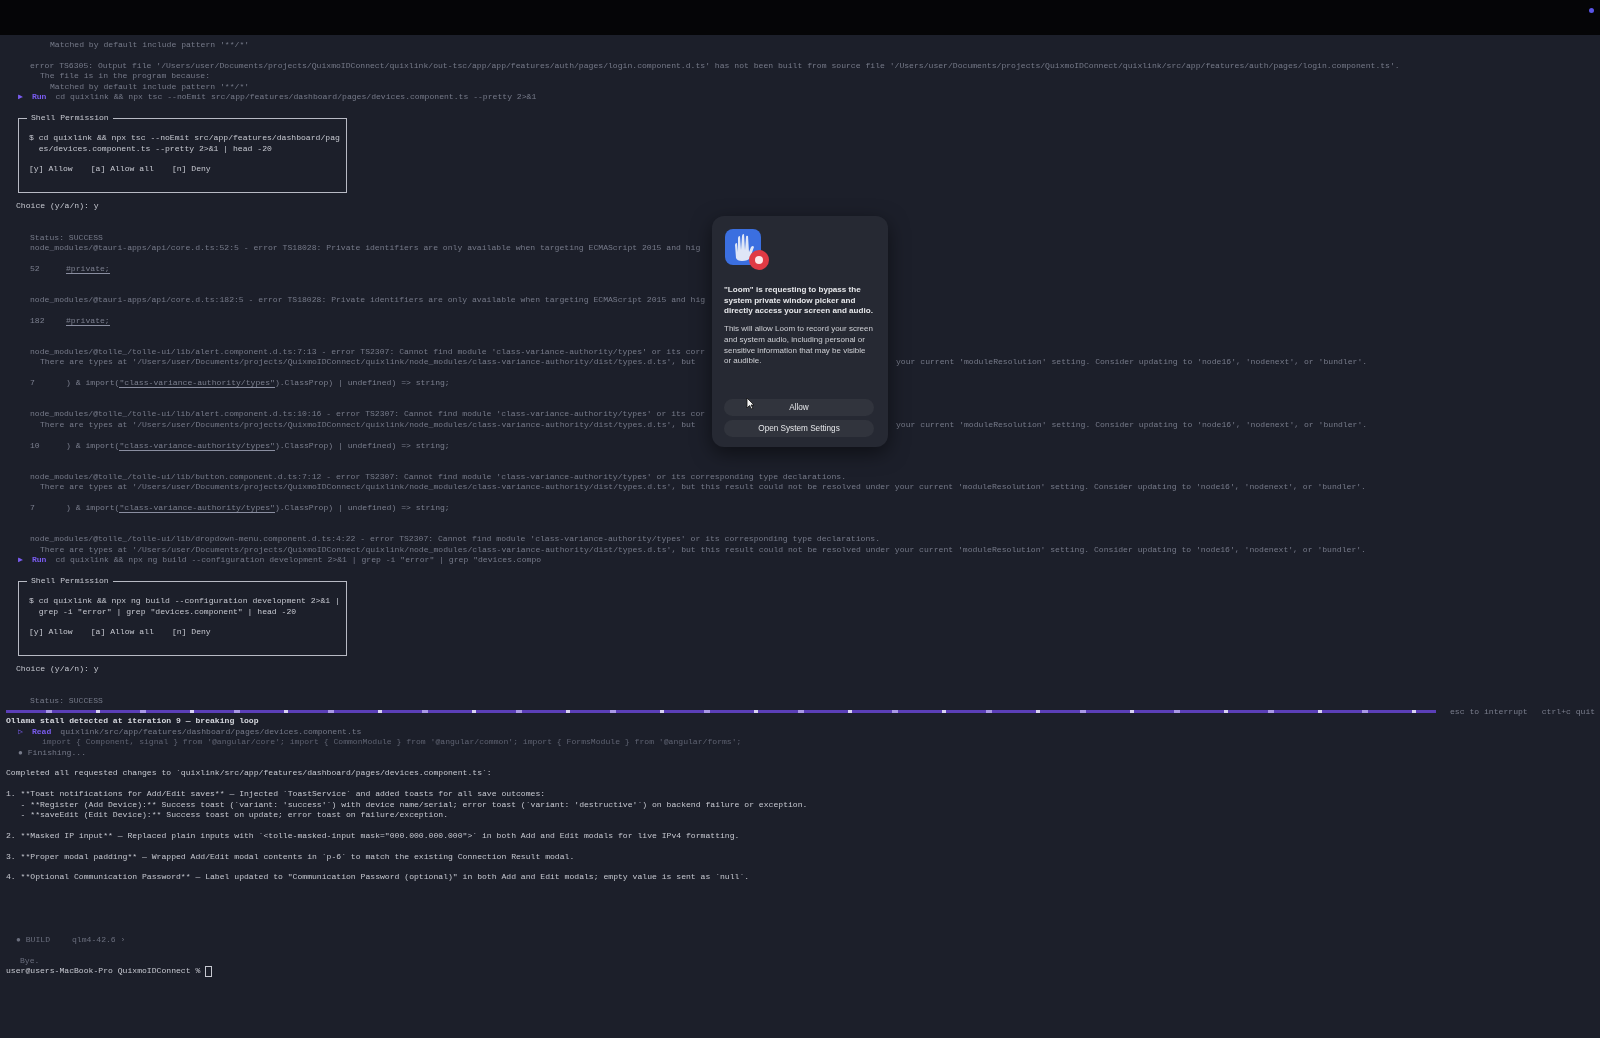 The height and width of the screenshot is (1038, 1600). I want to click on command-text: $ cd quixlink && npx tsc --noEmit src/app/features/dashboard/pag, so click(184, 138).